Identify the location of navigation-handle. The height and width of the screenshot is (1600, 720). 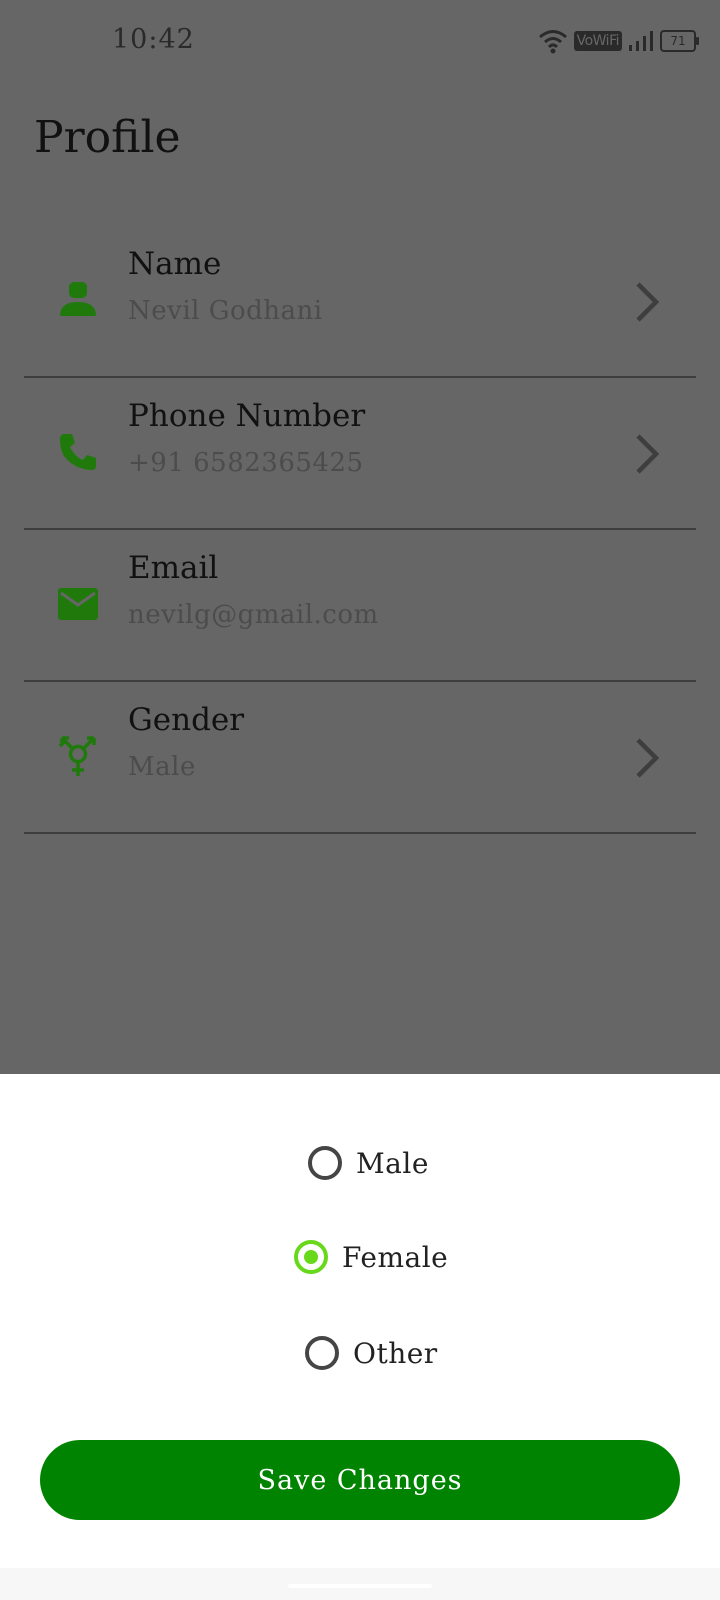
(360, 1586).